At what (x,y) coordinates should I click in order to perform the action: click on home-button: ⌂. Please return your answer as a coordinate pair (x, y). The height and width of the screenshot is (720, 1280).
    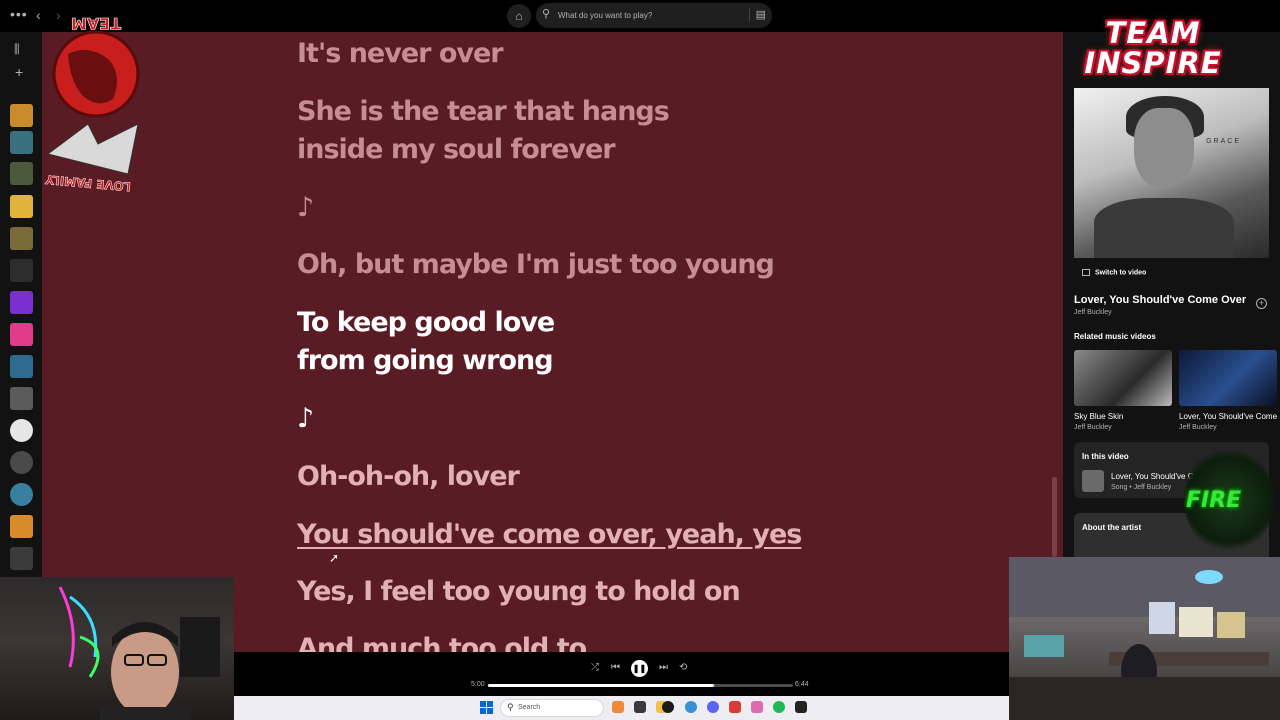
    Looking at the image, I should click on (519, 16).